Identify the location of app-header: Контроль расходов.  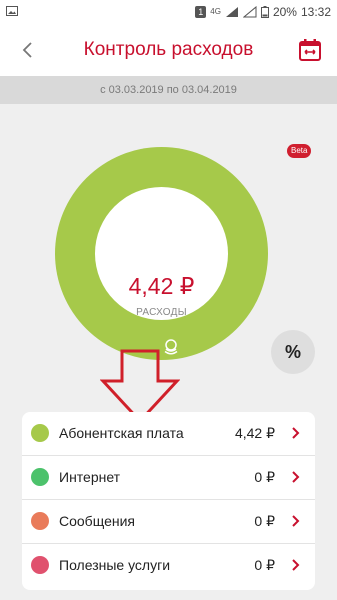
(168, 50).